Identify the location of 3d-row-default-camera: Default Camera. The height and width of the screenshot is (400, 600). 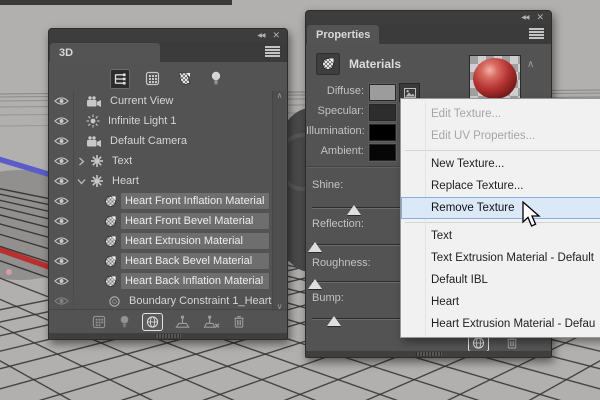
(161, 141).